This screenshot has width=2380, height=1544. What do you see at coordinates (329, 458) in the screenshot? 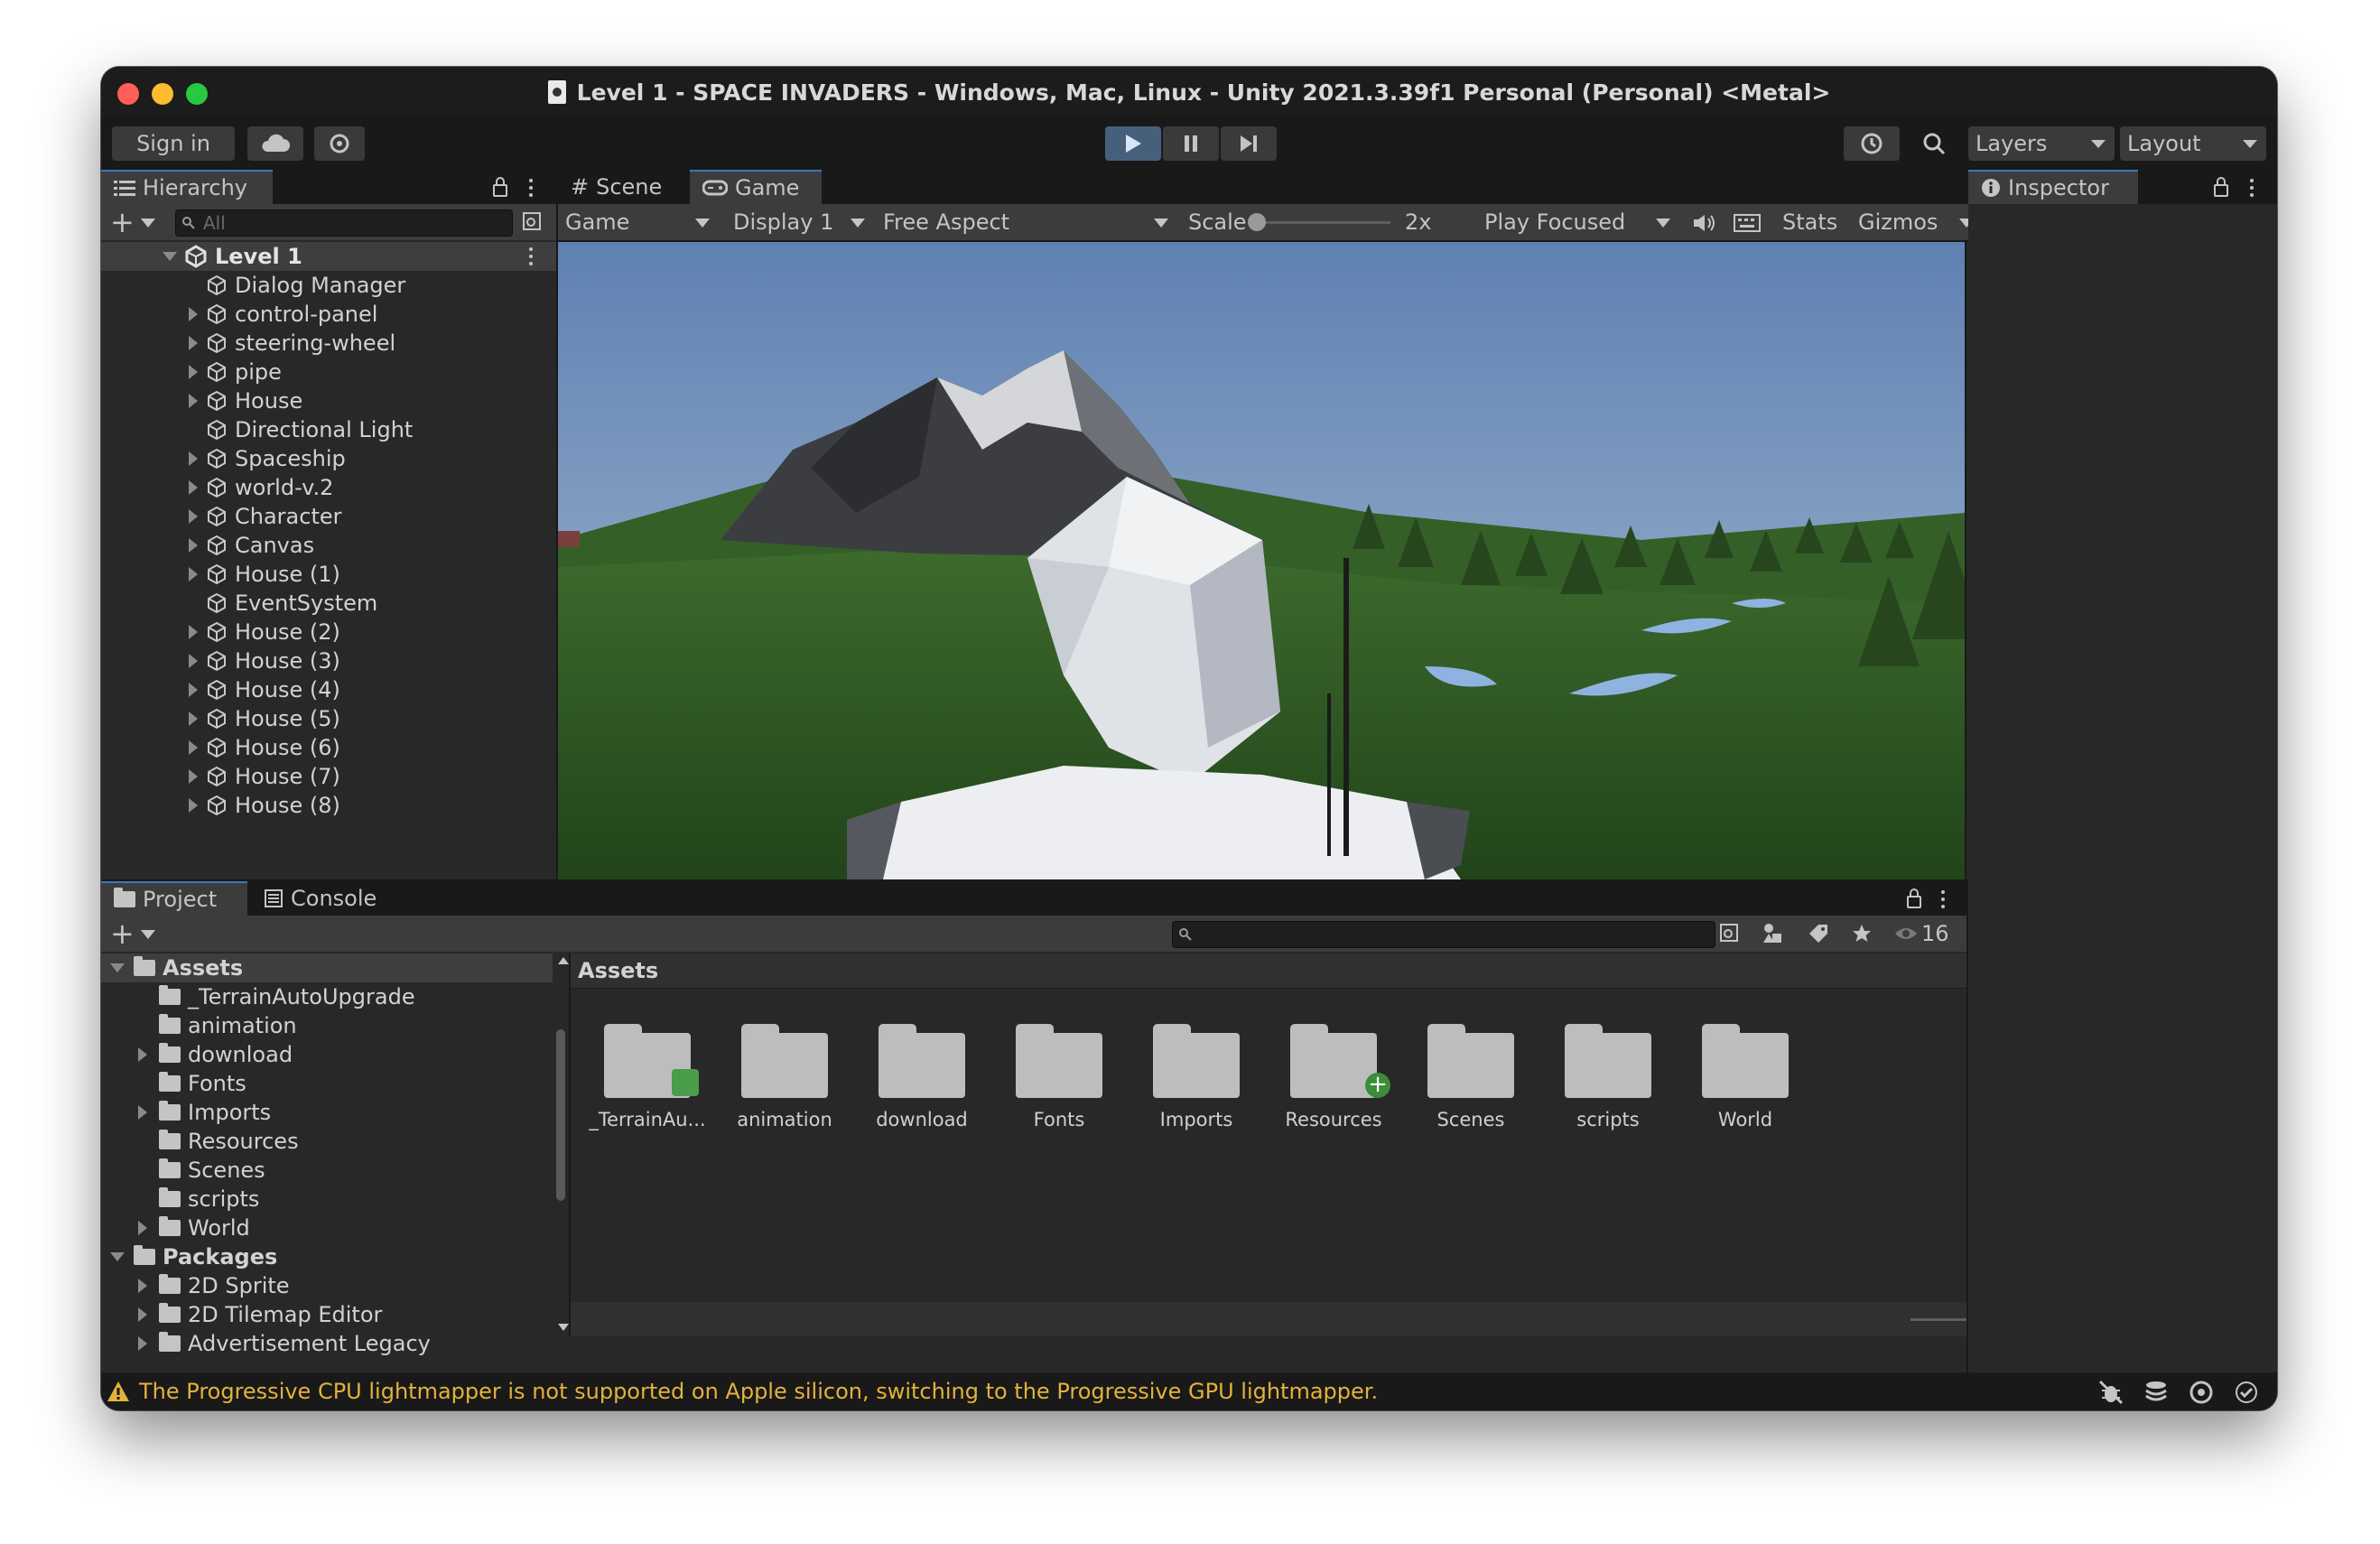
I see `hierarchy-item: Spaceship` at bounding box center [329, 458].